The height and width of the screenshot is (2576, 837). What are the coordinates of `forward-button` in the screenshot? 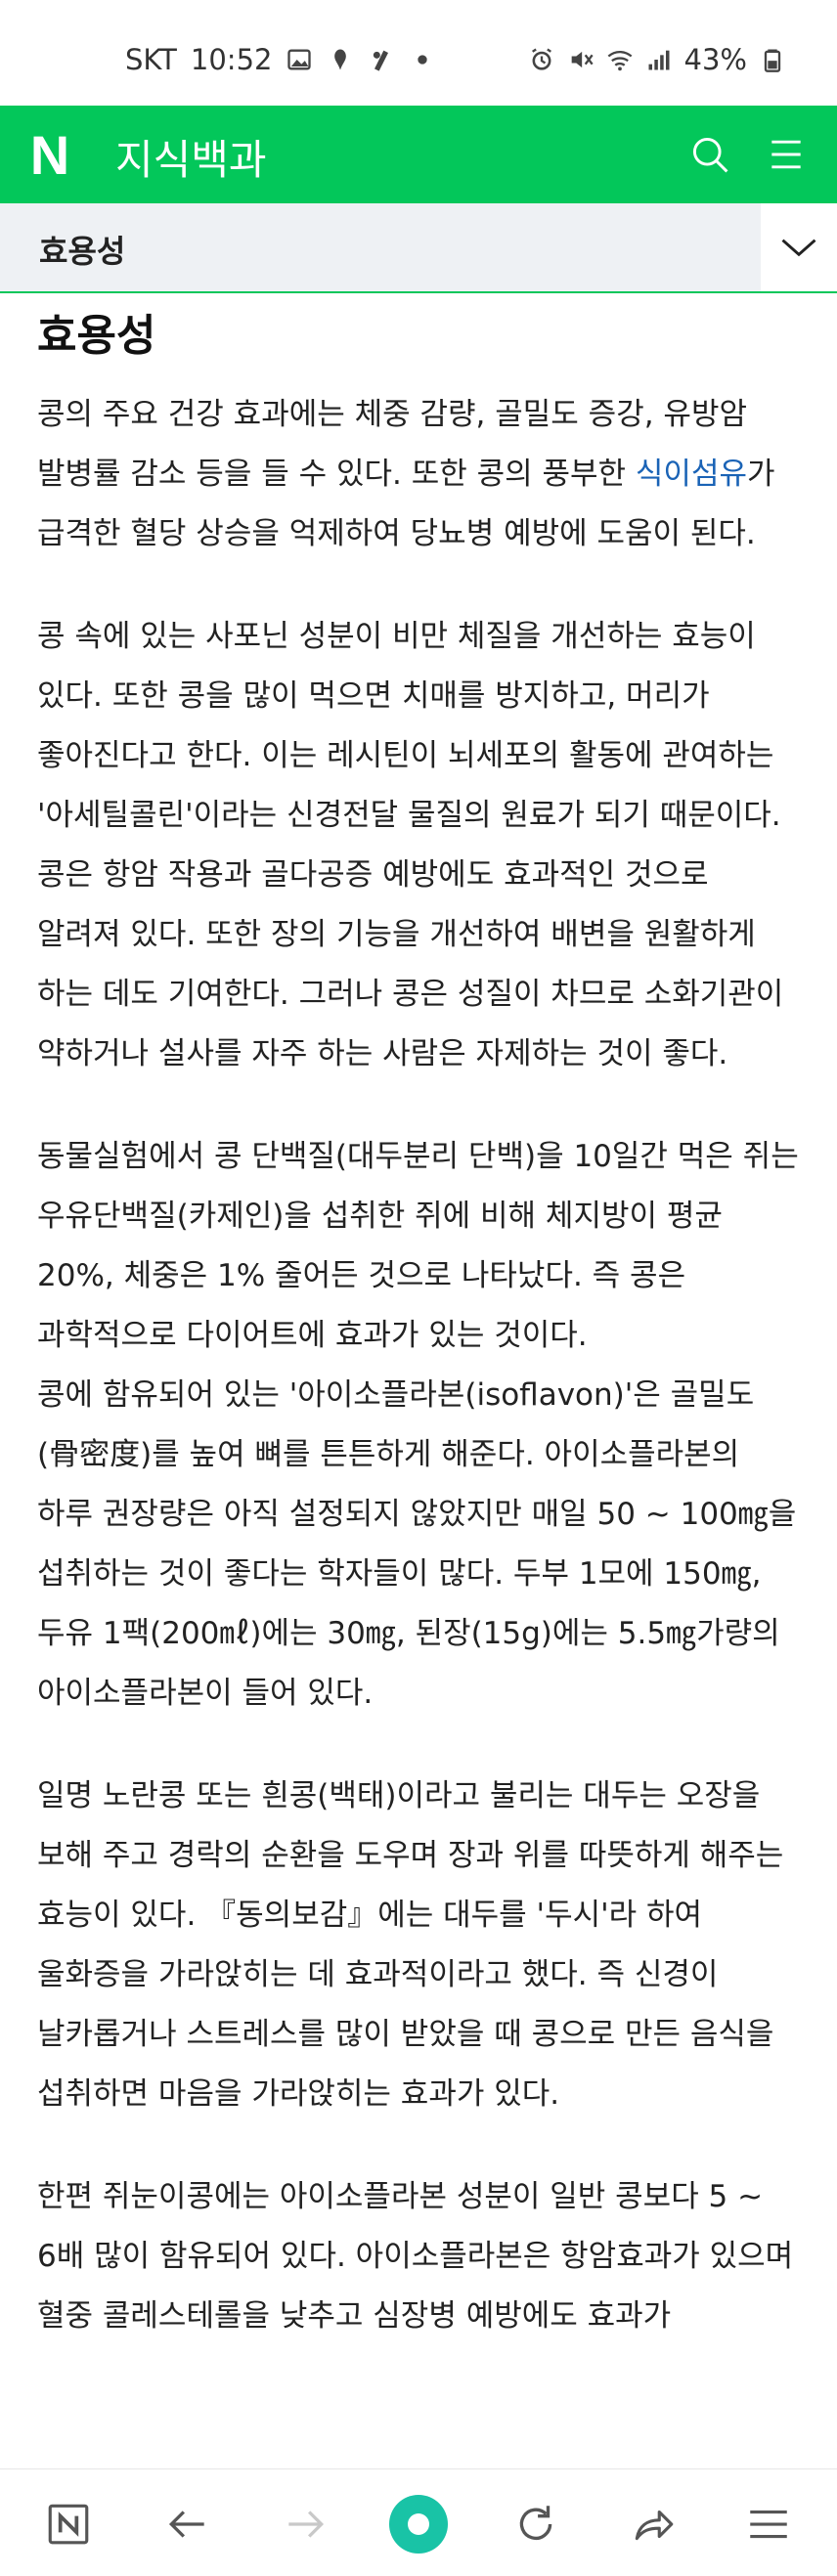 It's located at (305, 2524).